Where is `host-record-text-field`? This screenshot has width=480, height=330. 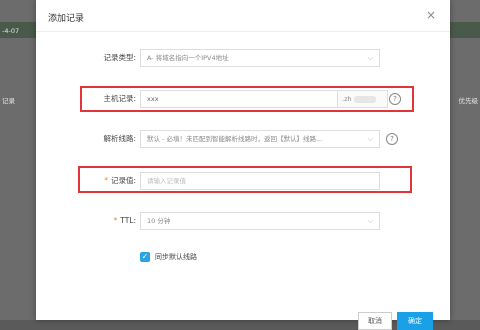 host-record-text-field is located at coordinates (242, 99).